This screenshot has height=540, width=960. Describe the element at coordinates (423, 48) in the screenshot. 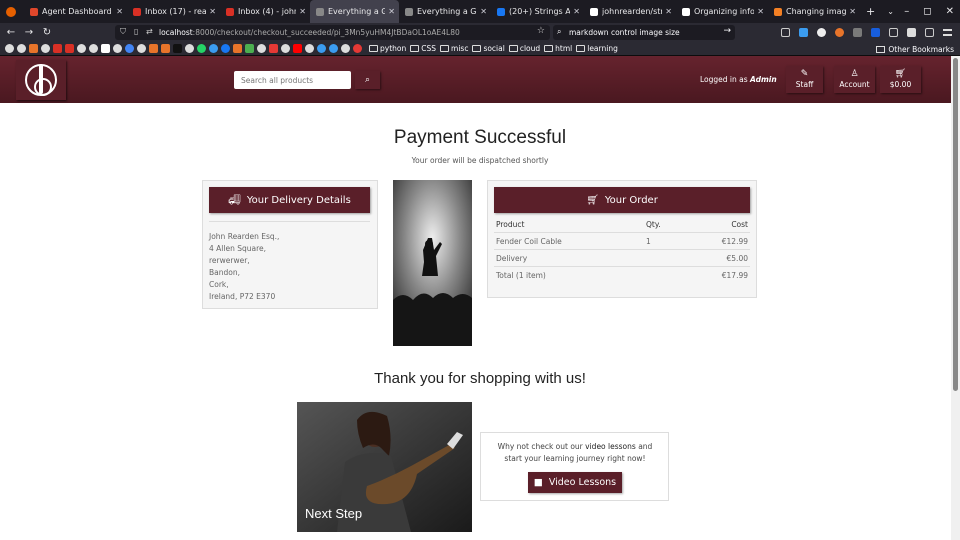

I see `bookmark-folder: CSS` at that location.